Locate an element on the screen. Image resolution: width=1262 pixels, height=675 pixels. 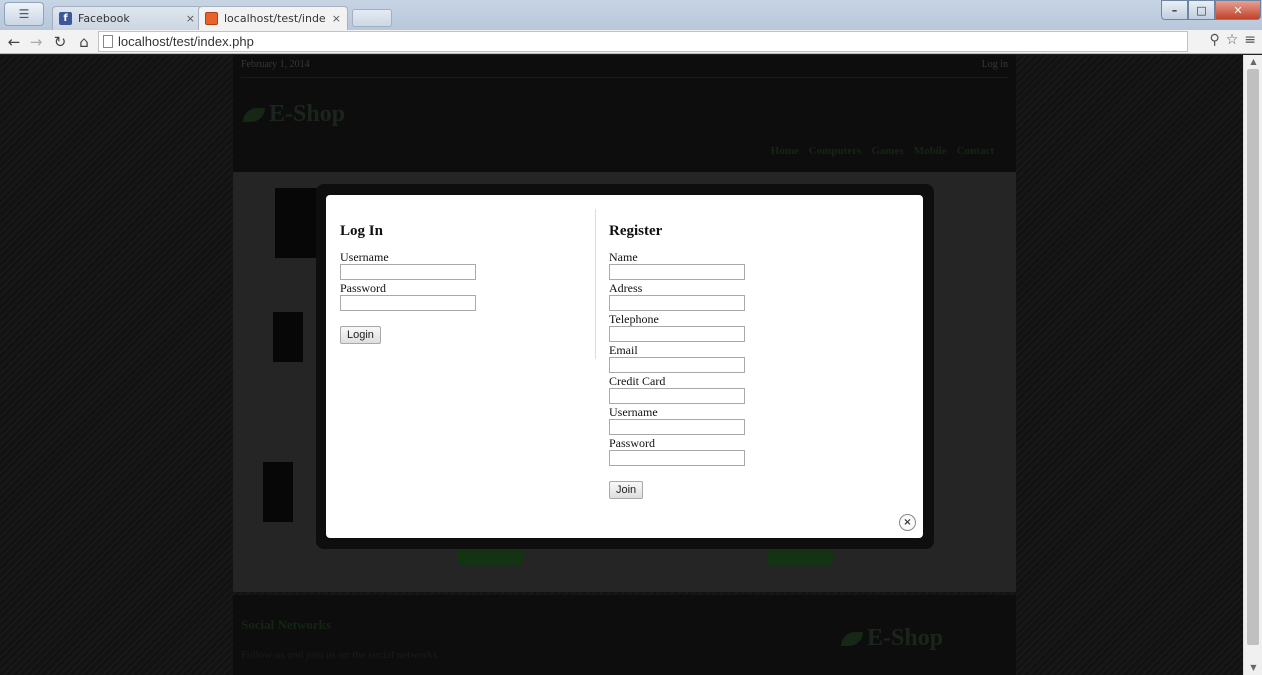
facebook-favicon-icon: f is located at coordinates (65, 18).